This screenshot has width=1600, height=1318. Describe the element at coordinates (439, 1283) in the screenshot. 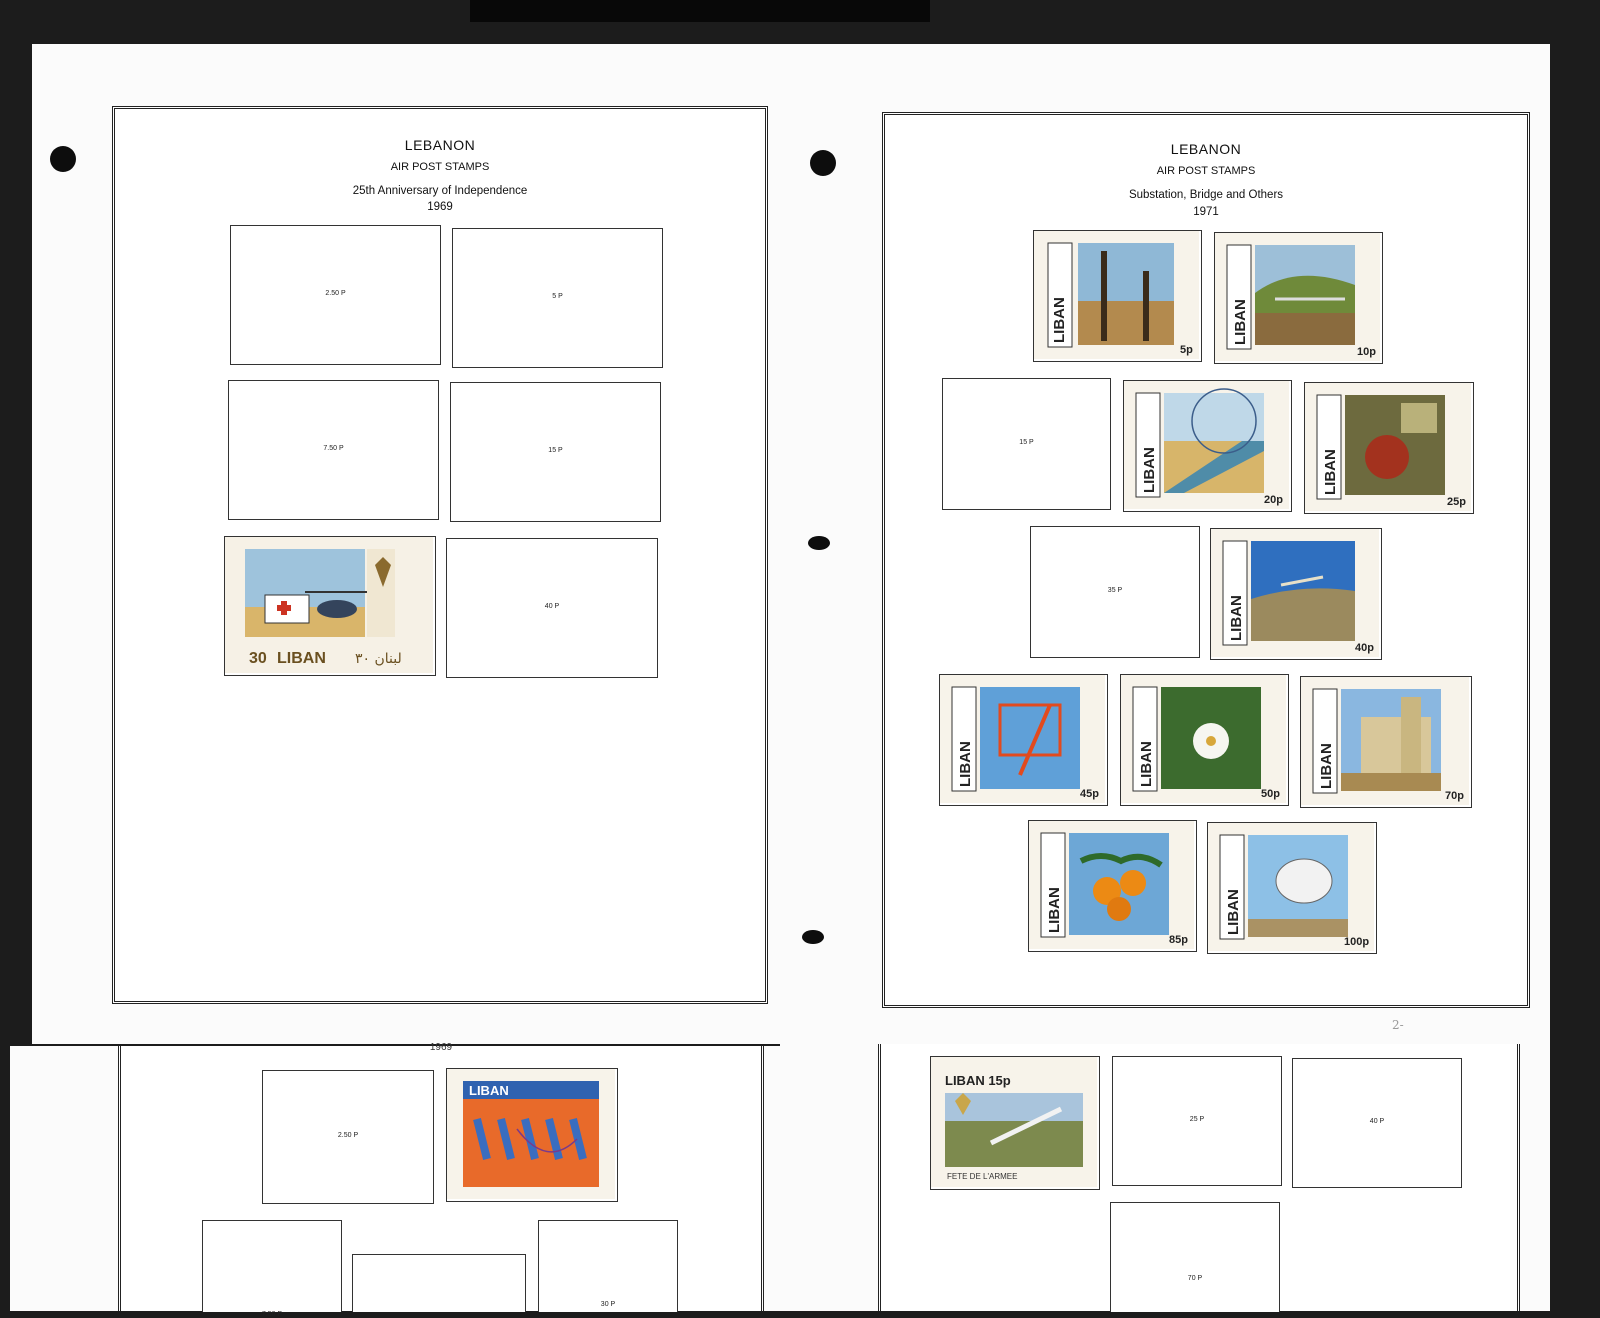

I see `stamp-space` at that location.